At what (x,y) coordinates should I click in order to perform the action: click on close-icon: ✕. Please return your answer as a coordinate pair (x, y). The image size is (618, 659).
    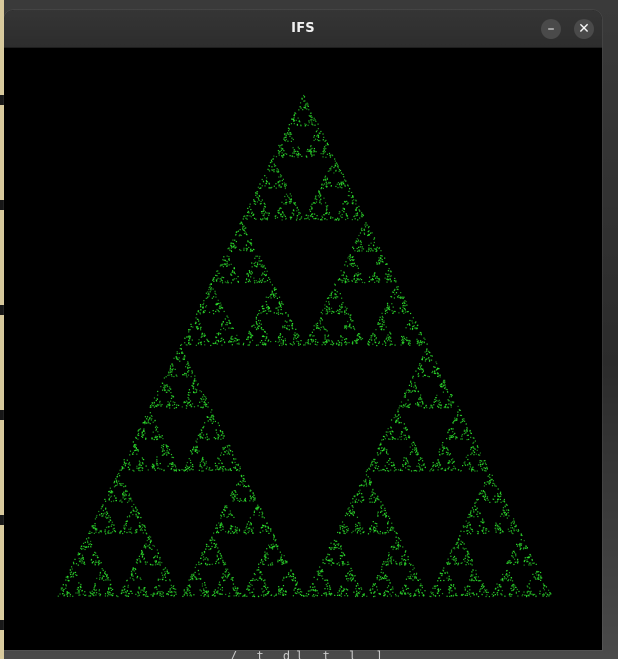
    Looking at the image, I should click on (584, 29).